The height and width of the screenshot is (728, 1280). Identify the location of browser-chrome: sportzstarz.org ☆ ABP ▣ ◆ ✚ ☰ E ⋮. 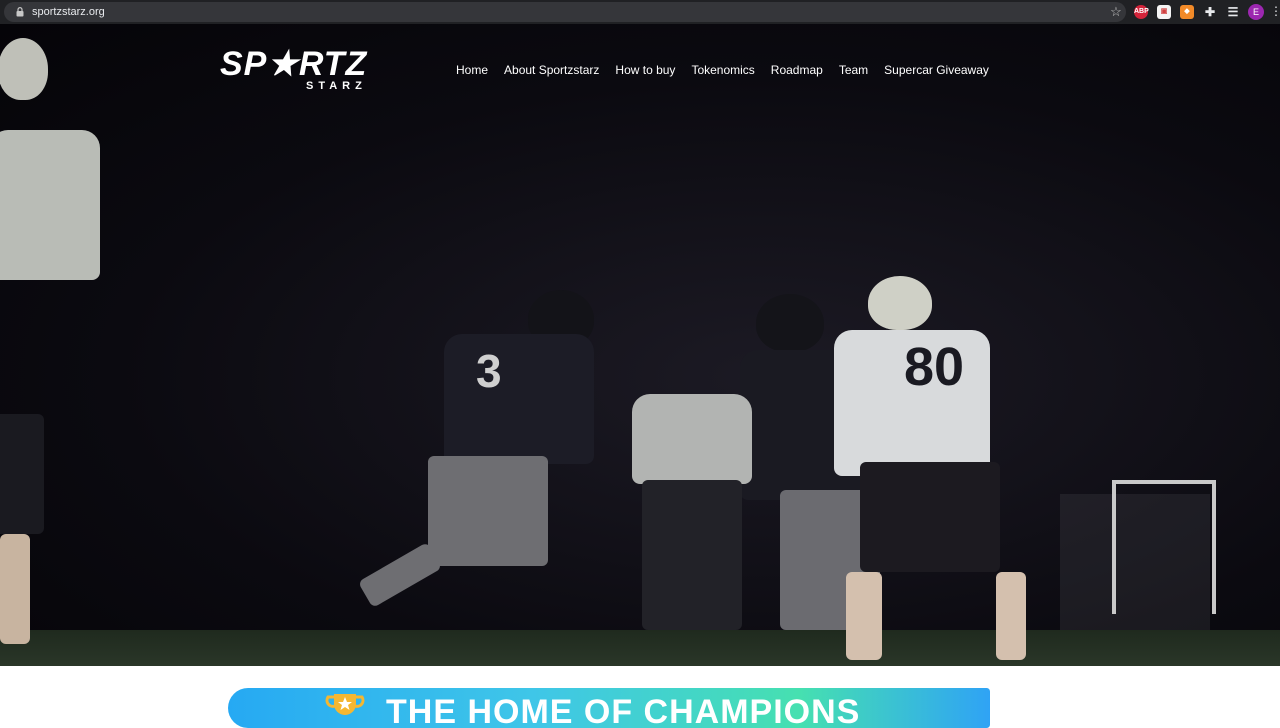
(640, 12).